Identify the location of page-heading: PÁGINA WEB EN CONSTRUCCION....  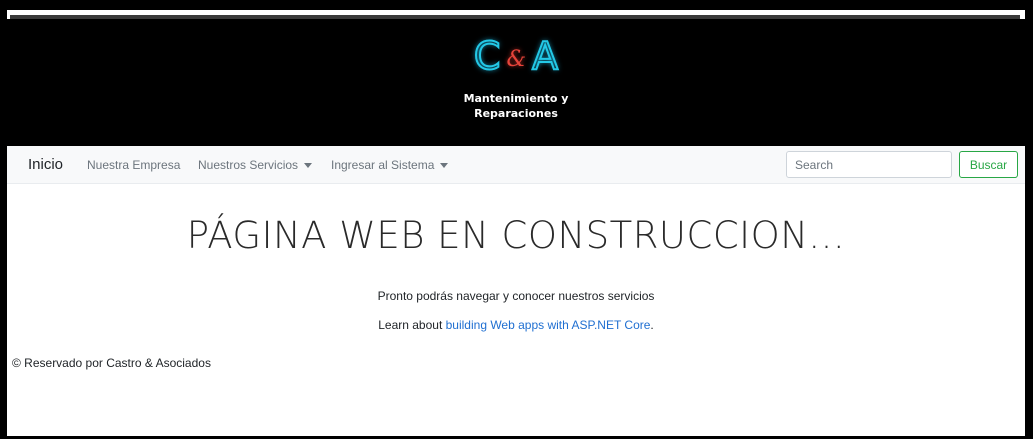
(516, 235).